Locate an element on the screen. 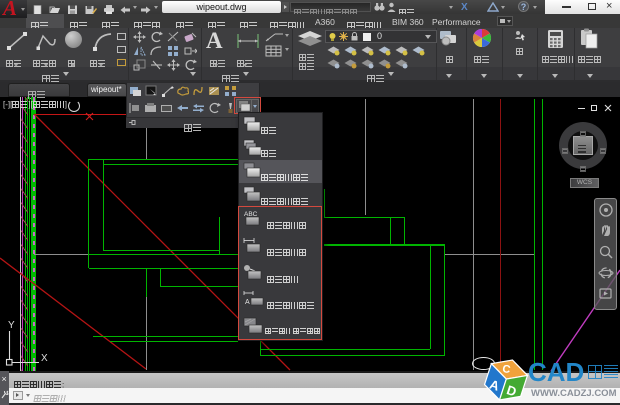  svg-text: A is located at coordinates (247, 302).